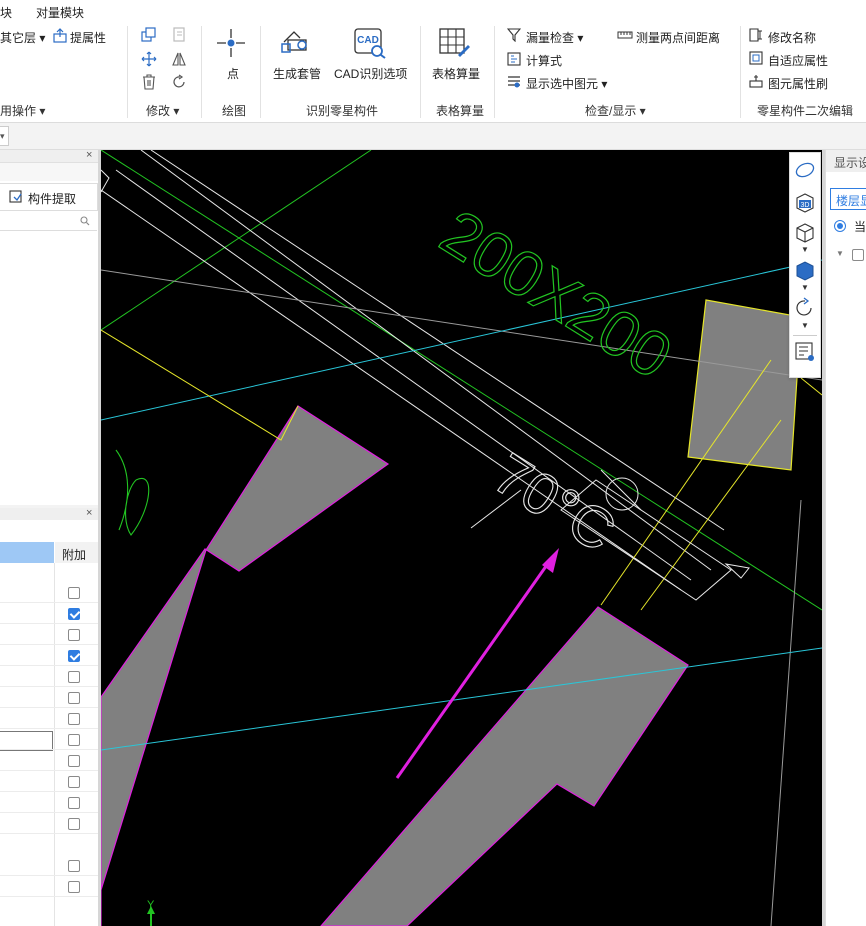  I want to click on extract-attr-button: 提属性, so click(88, 37).